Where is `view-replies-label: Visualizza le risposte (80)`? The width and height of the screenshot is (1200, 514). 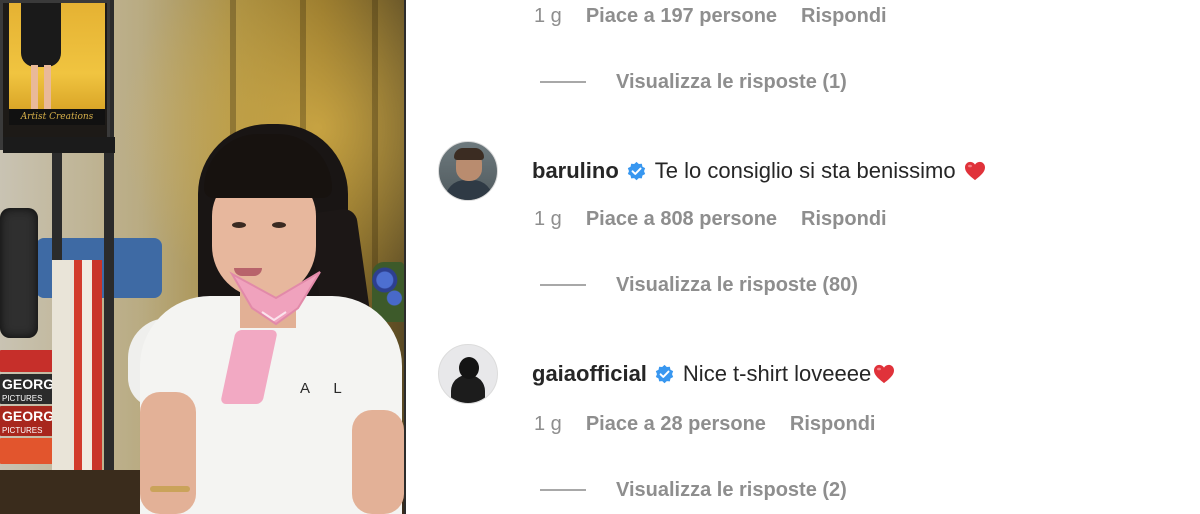 view-replies-label: Visualizza le risposte (80) is located at coordinates (737, 284).